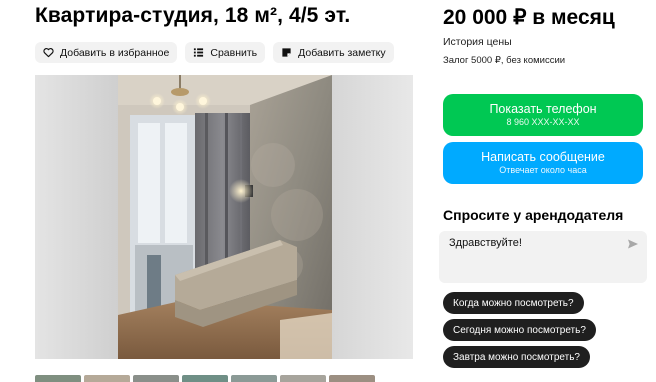  I want to click on compare-label: Сравнить, so click(234, 52).